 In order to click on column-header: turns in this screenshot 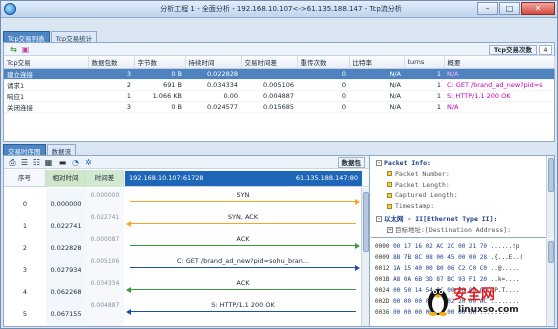, I will do `click(424, 62)`.